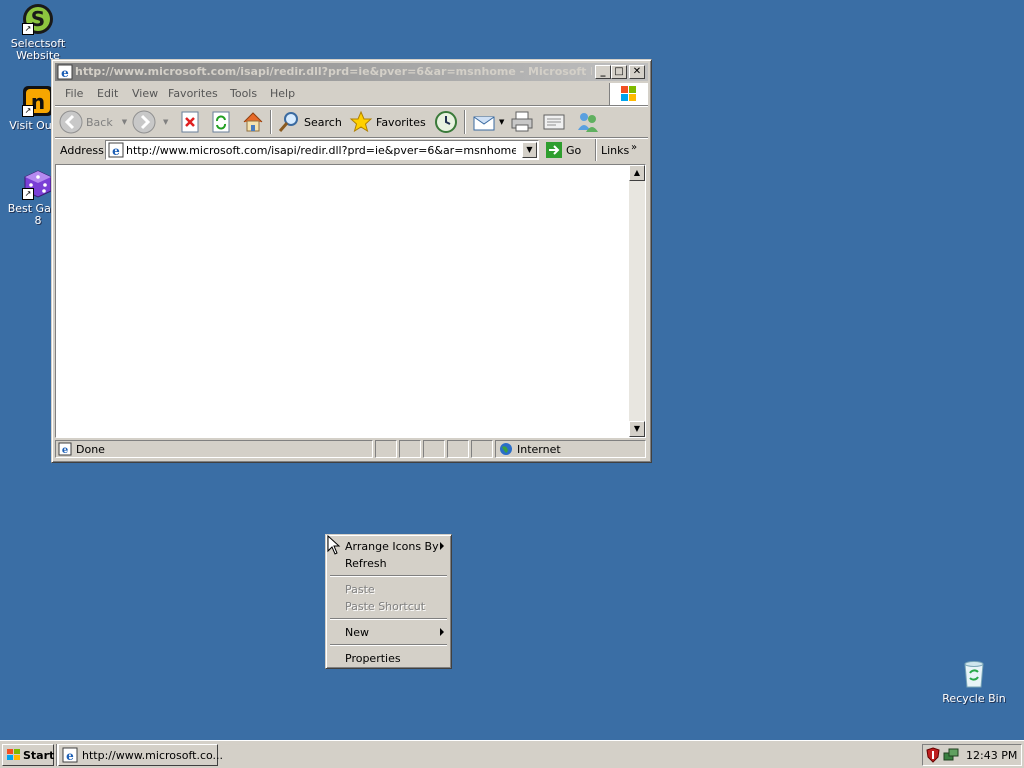 This screenshot has width=1024, height=768. I want to click on stop-icon, so click(190, 122).